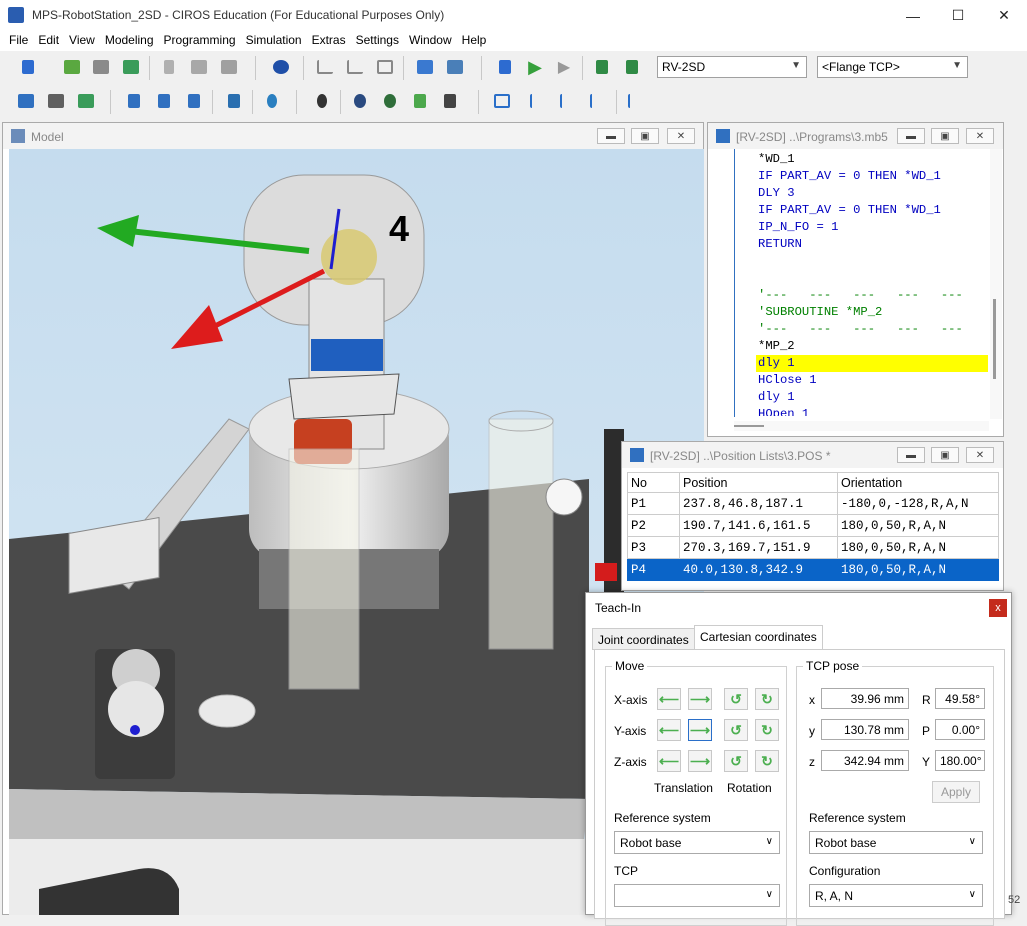 The width and height of the screenshot is (1027, 926). Describe the element at coordinates (865, 698) in the screenshot. I see `x-field: 39.96 mm` at that location.